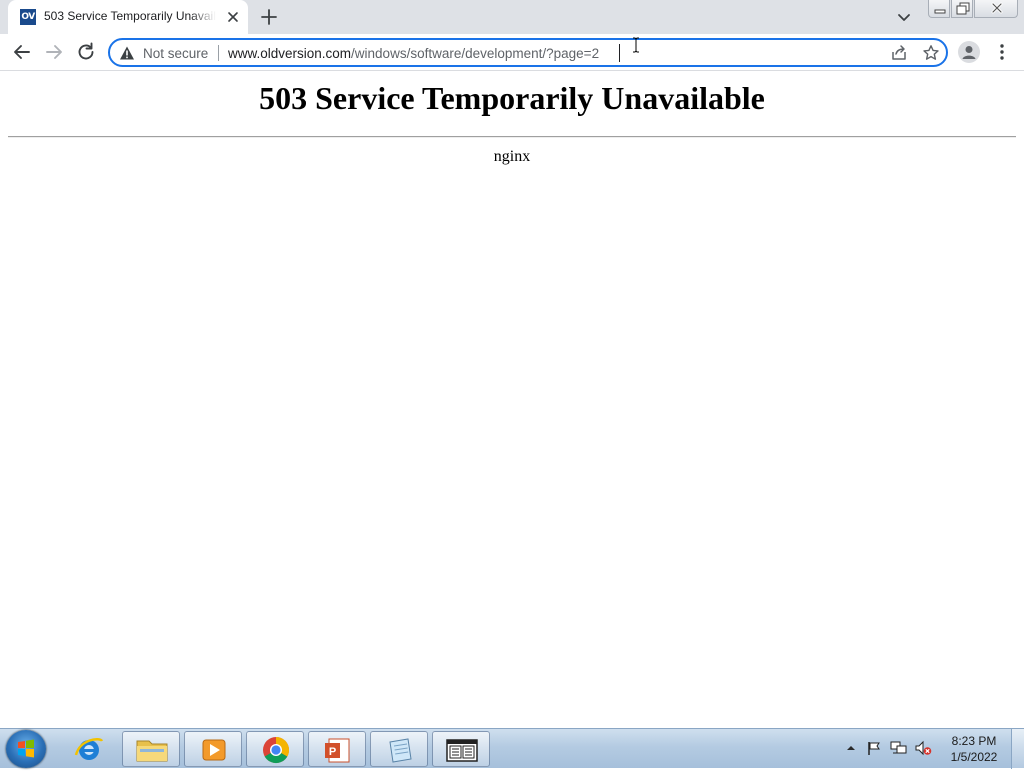 Image resolution: width=1024 pixels, height=773 pixels. What do you see at coordinates (874, 748) in the screenshot?
I see `action-center-flag-icon` at bounding box center [874, 748].